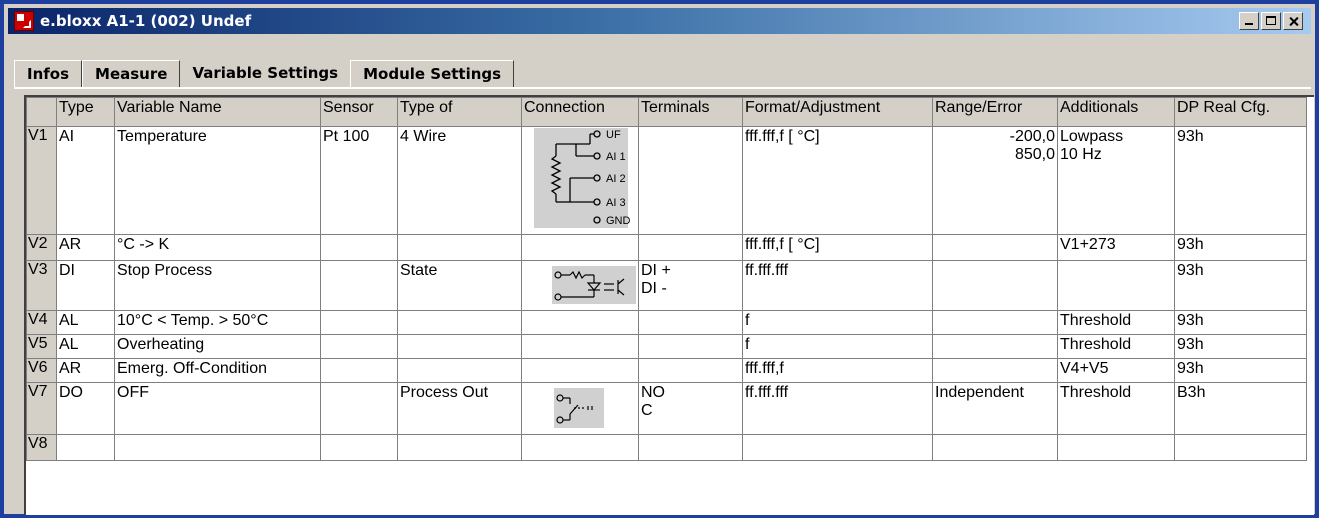 This screenshot has width=1319, height=518. What do you see at coordinates (432, 74) in the screenshot?
I see `tab-module-settings: Module Settings` at bounding box center [432, 74].